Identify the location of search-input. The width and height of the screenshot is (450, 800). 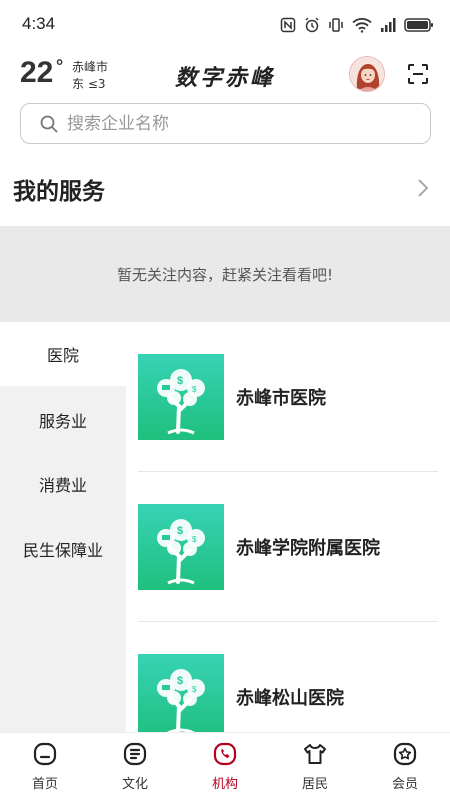
(227, 123).